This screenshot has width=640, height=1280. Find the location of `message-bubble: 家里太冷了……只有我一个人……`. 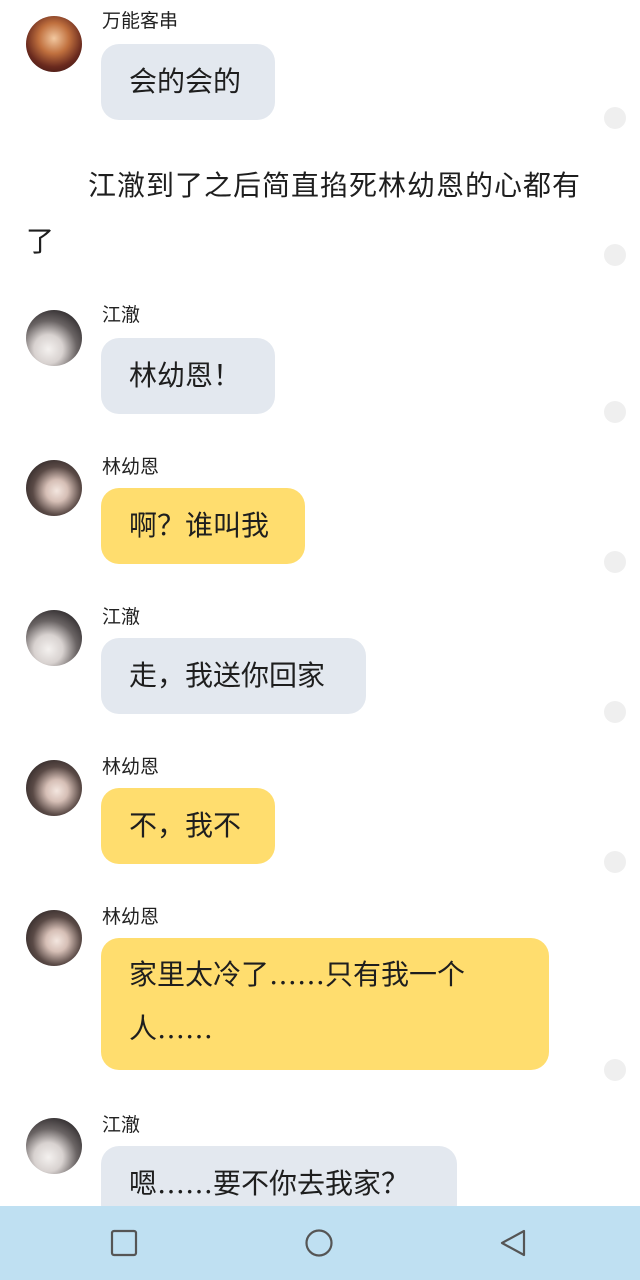

message-bubble: 家里太冷了……只有我一个人…… is located at coordinates (325, 1004).